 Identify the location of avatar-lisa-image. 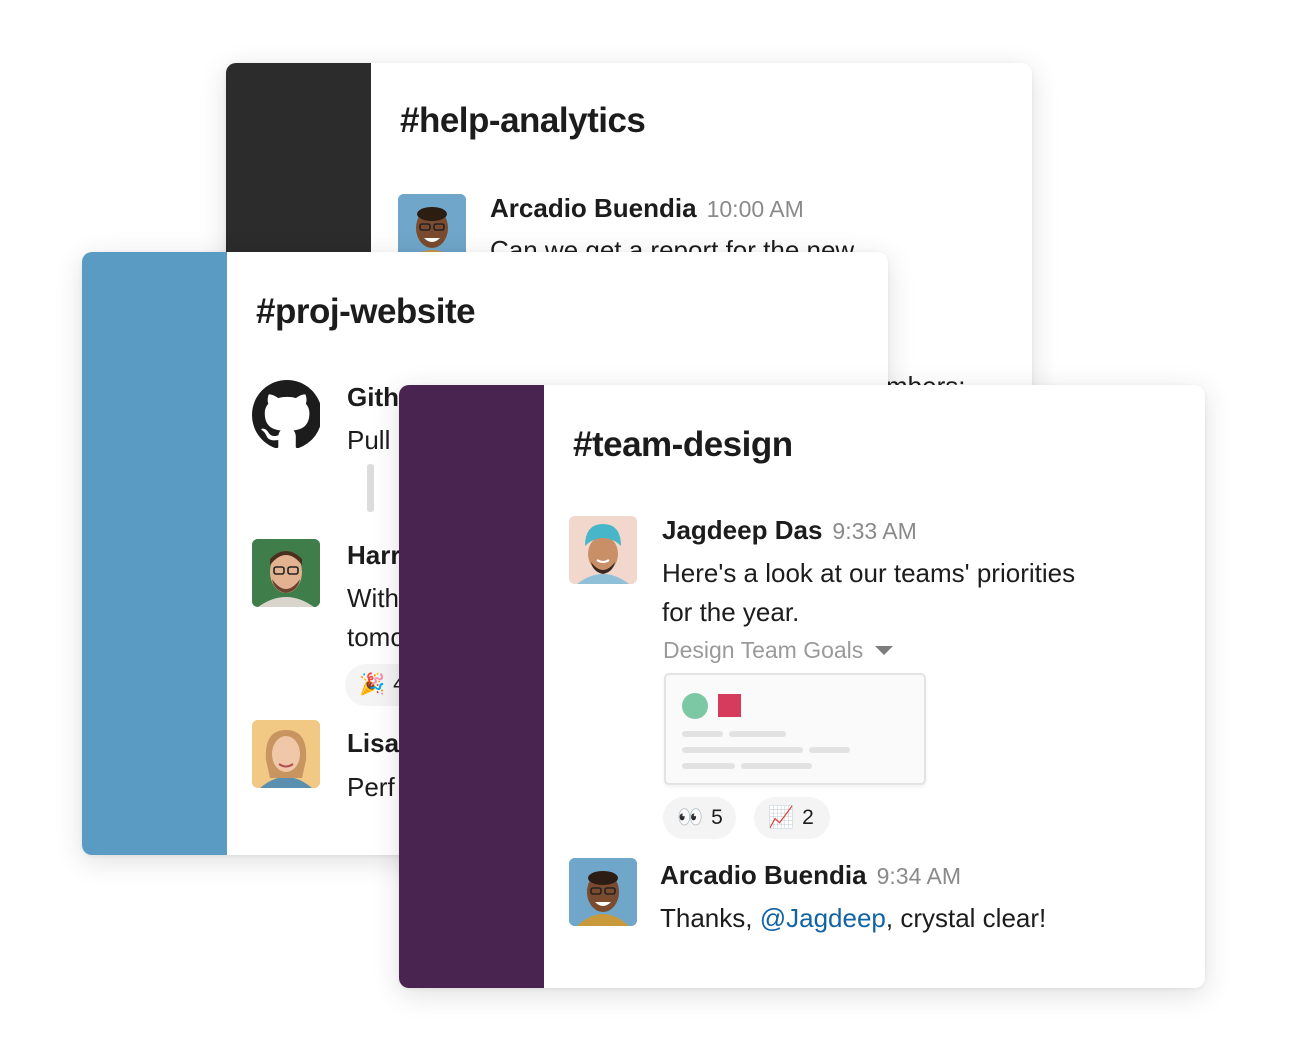
(286, 754).